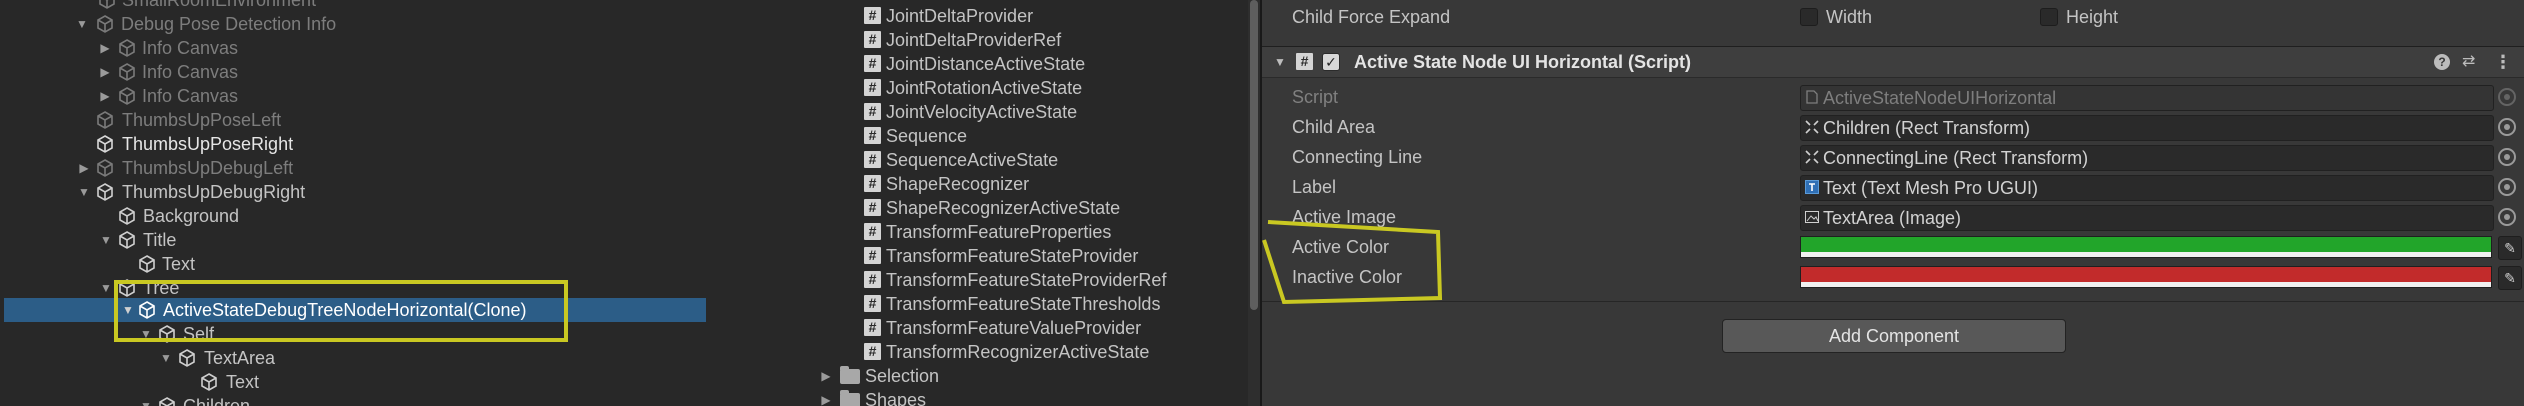  What do you see at coordinates (977, 64) in the screenshot?
I see `script-asset-row: # JointDistanceActiveState` at bounding box center [977, 64].